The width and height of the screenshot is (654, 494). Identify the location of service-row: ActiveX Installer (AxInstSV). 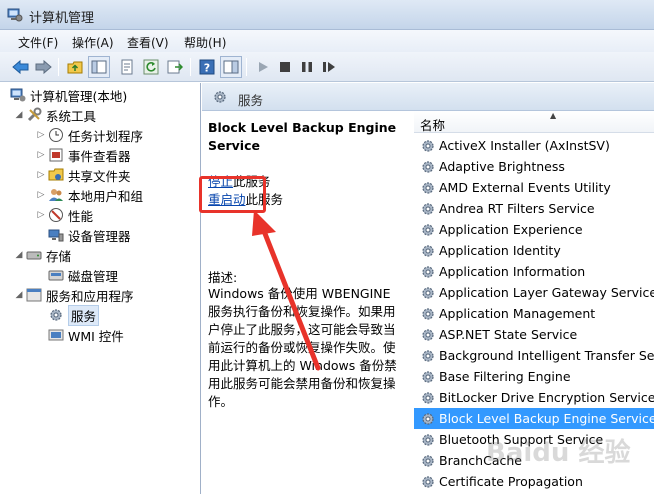
(534, 145).